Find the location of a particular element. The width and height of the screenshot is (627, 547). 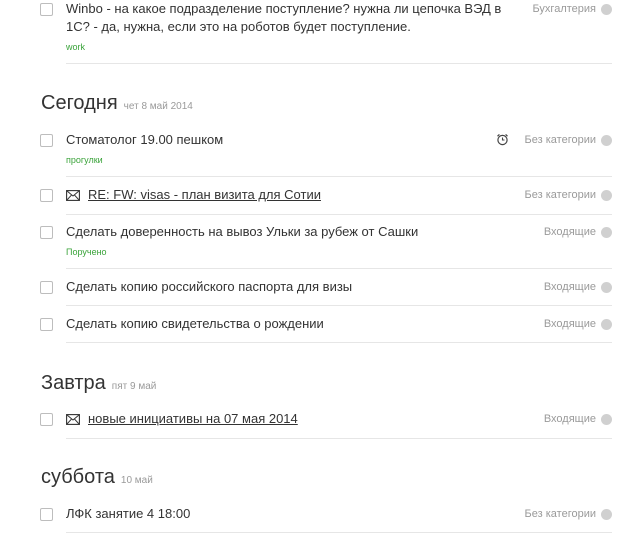

alarm-icon is located at coordinates (502, 139).